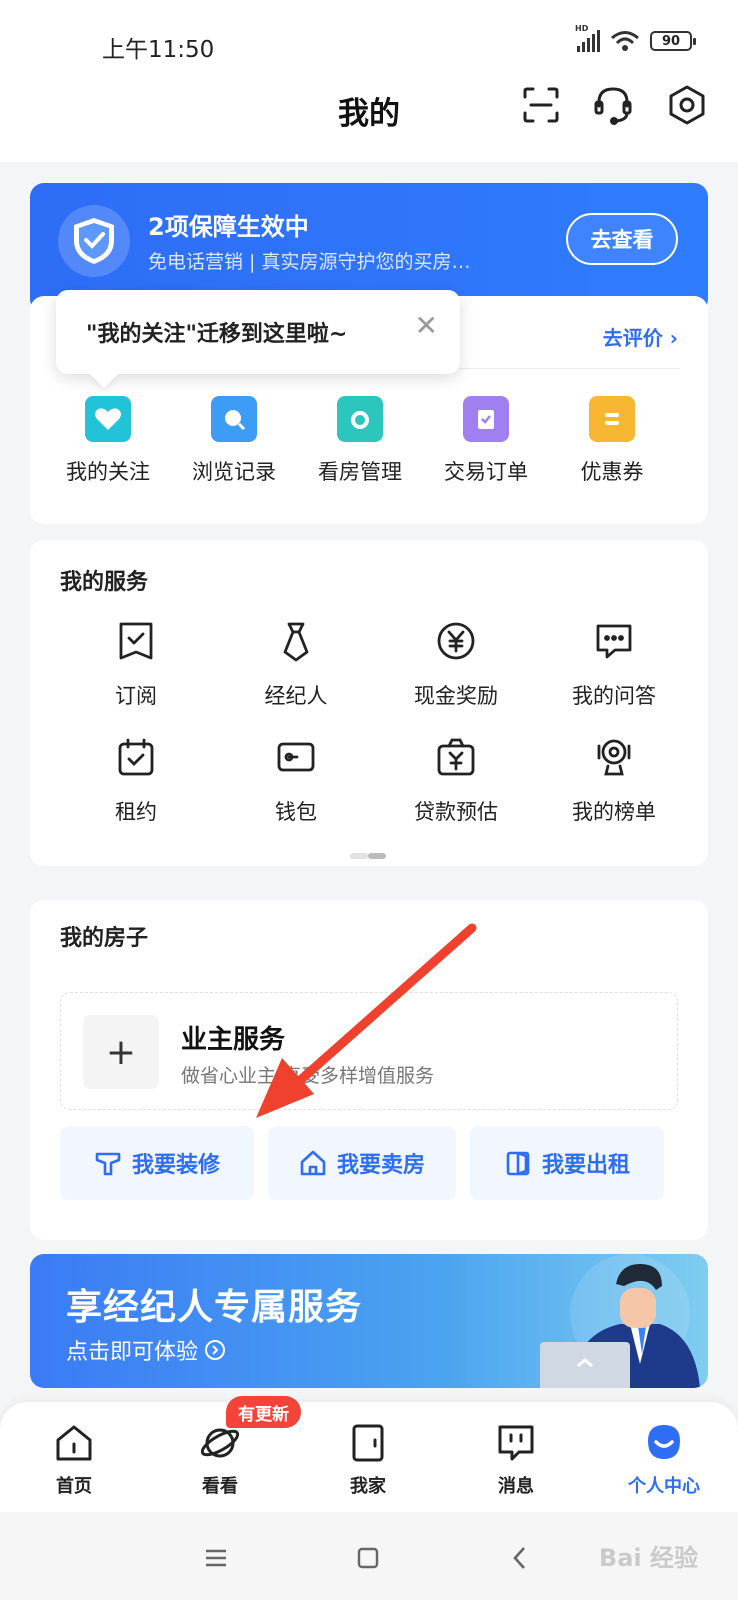 The width and height of the screenshot is (738, 1600). Describe the element at coordinates (516, 1443) in the screenshot. I see `message-icon` at that location.